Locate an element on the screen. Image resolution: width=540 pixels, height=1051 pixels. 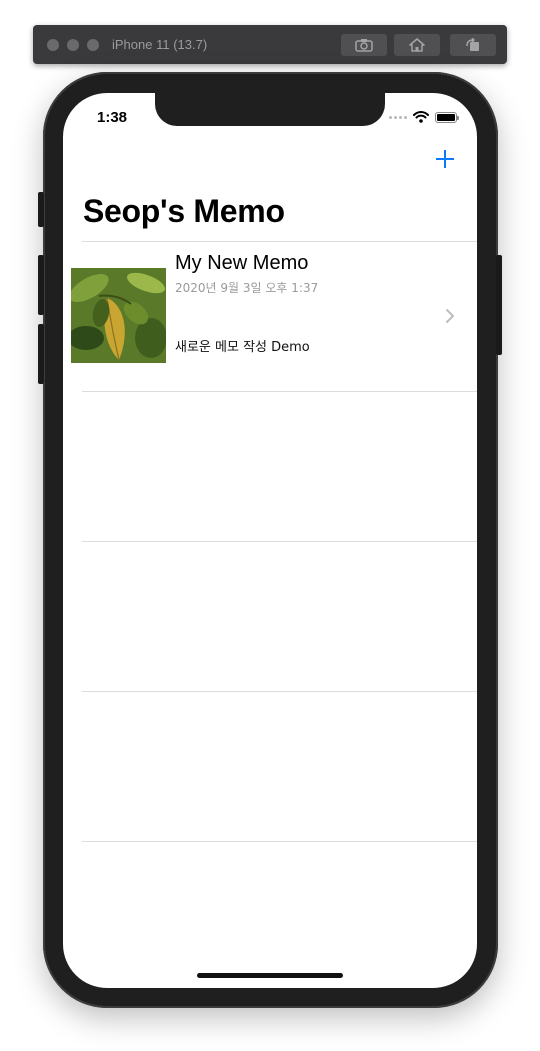
screenshot-button is located at coordinates (364, 45).